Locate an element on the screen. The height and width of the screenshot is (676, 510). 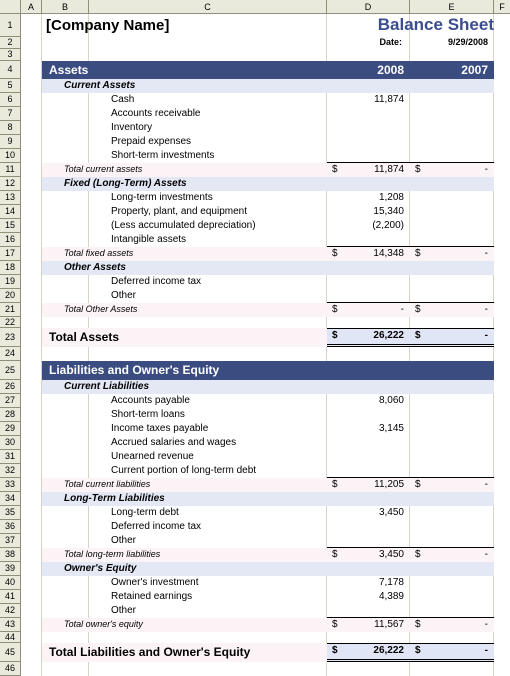
row-header-31: 31 is located at coordinates (10, 457).